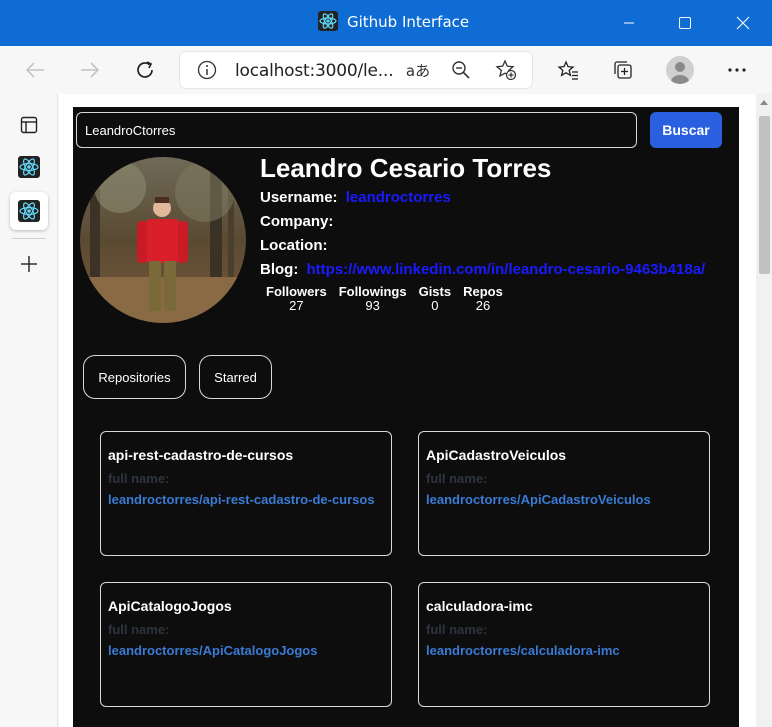  I want to click on refresh-icon, so click(145, 70).